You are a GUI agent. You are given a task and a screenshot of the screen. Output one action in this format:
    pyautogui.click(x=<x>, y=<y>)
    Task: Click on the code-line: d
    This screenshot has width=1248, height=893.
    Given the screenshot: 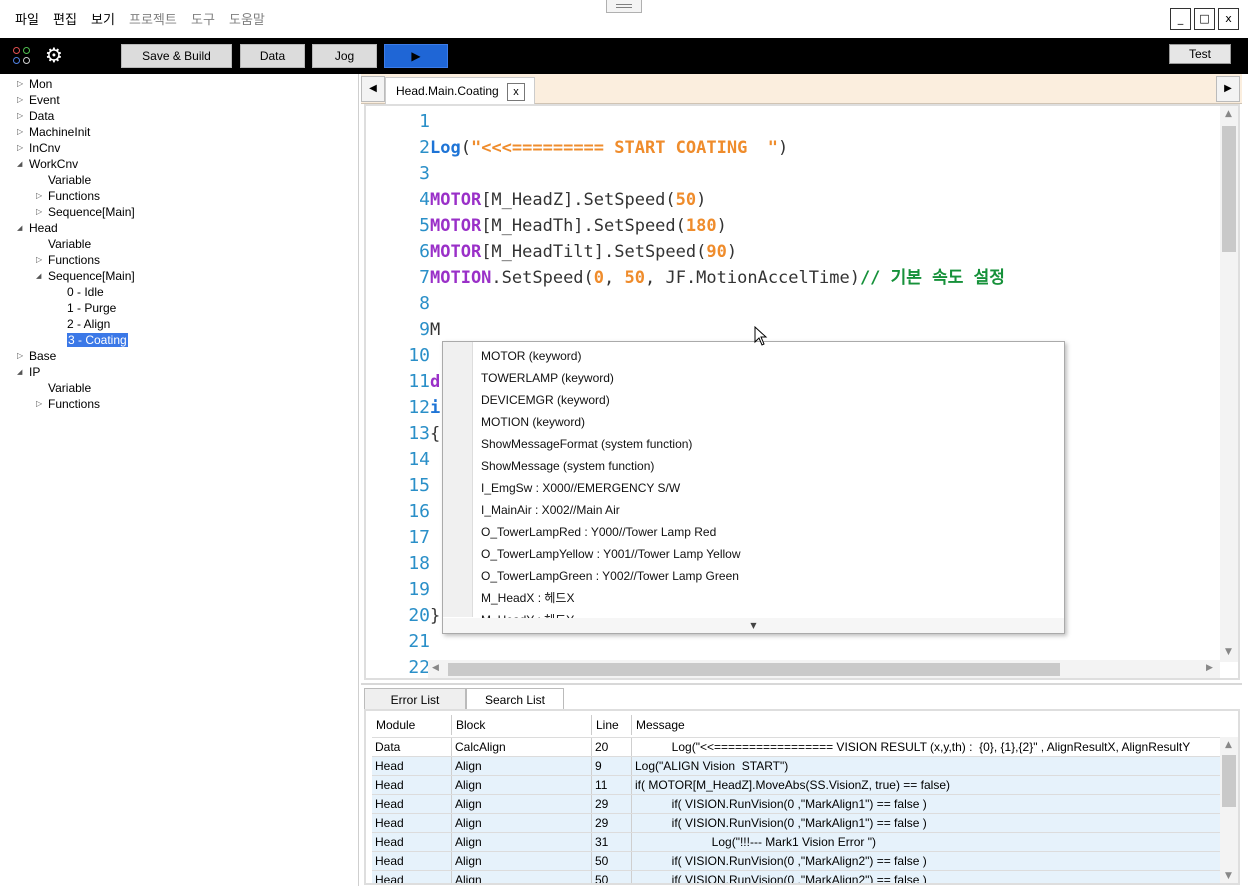 What is the action you would take?
    pyautogui.click(x=435, y=382)
    